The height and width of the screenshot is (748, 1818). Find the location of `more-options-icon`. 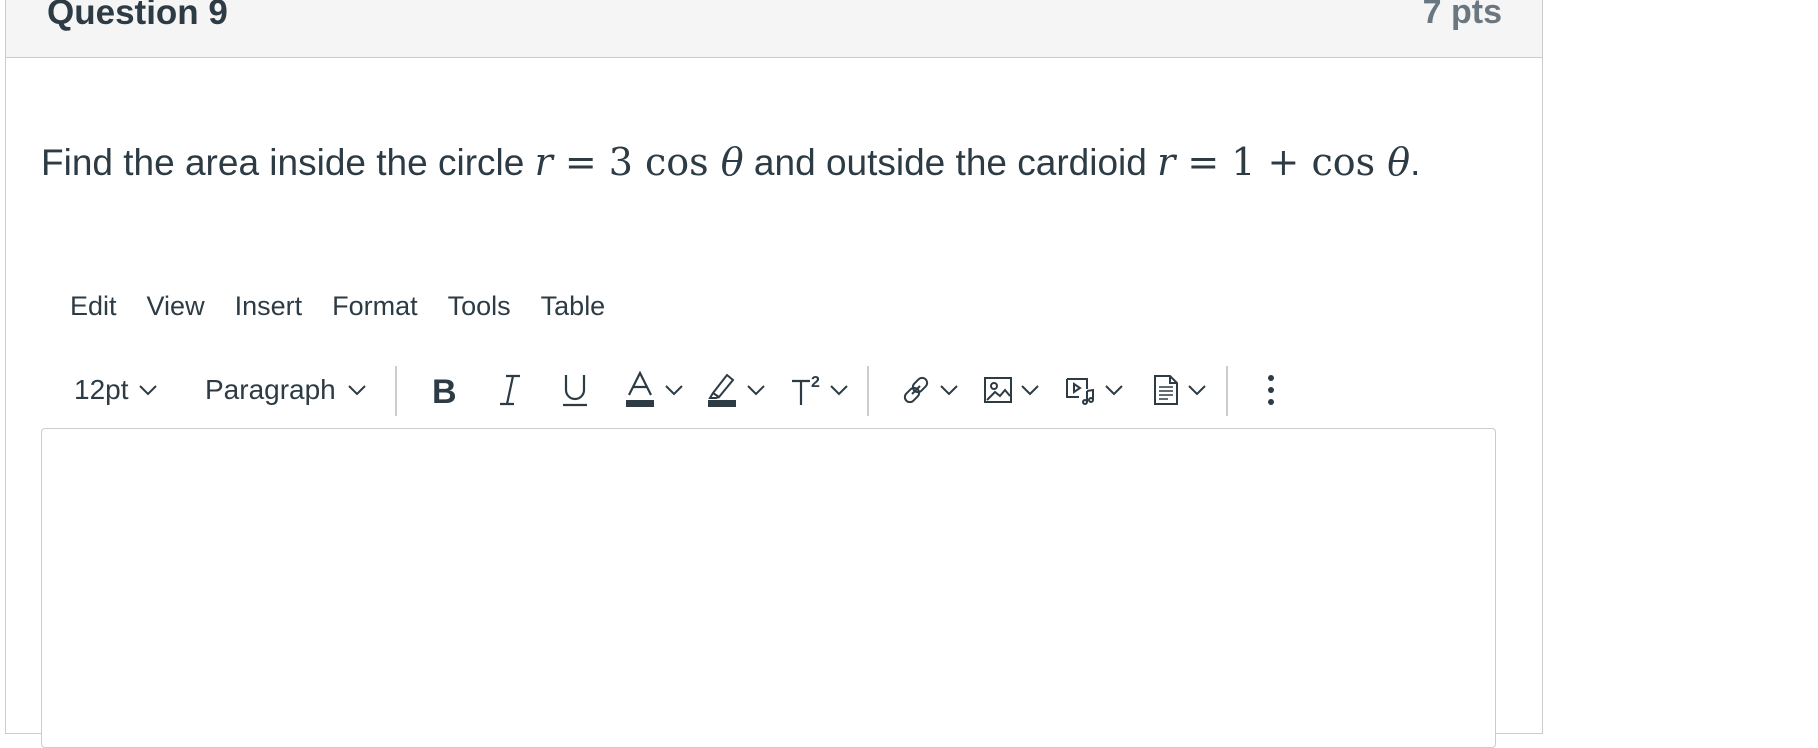

more-options-icon is located at coordinates (1271, 390).